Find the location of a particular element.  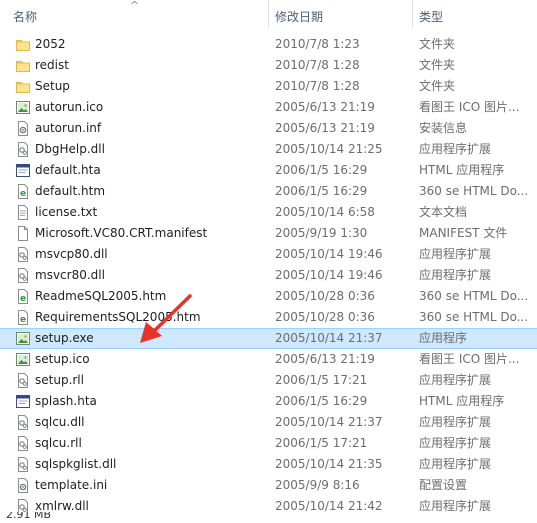

file-row-selected: setup.exe 2005/10/14 21:37 应用程序 is located at coordinates (268, 338).